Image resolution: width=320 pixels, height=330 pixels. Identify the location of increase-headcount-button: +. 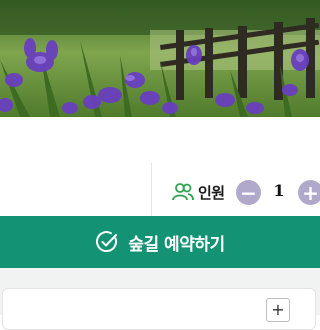
(309, 192).